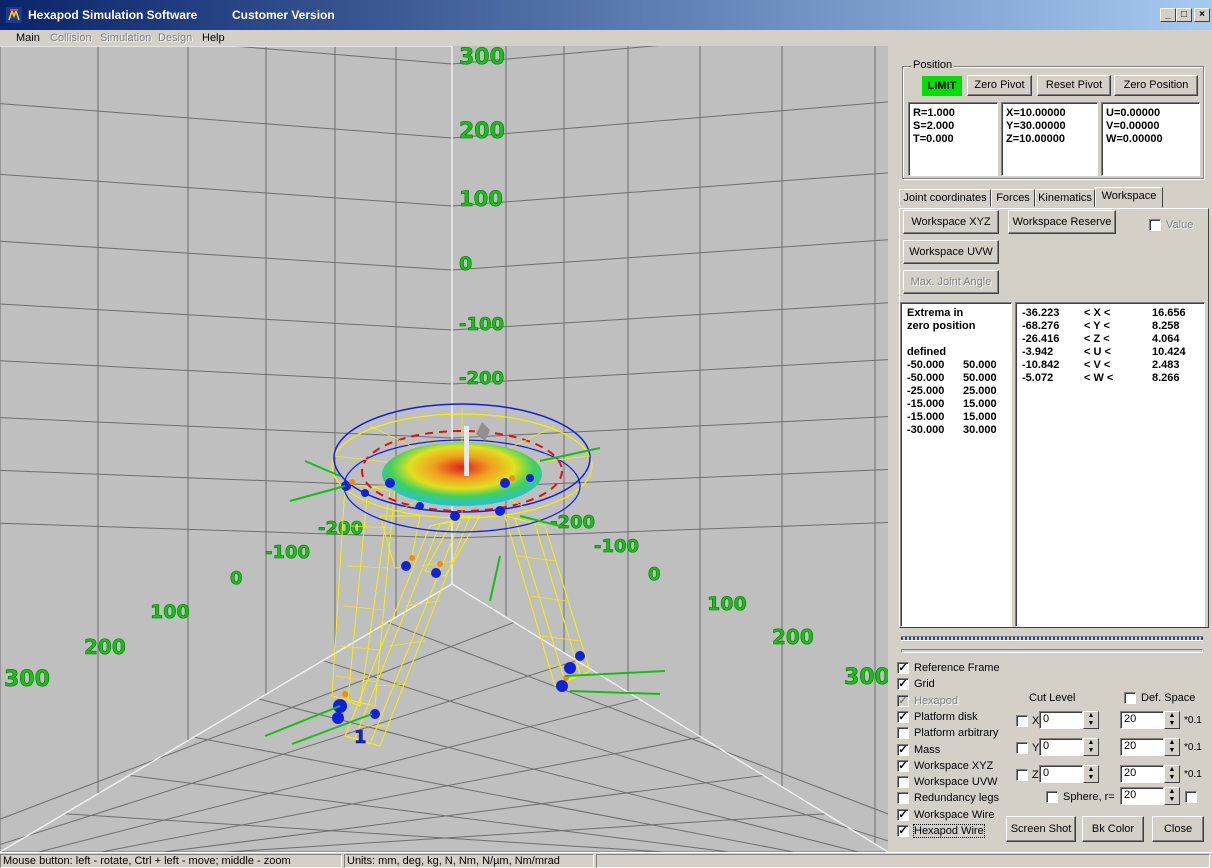 This screenshot has width=1212, height=868. Describe the element at coordinates (972, 734) in the screenshot. I see `option-platform-arbitrary: Platform arbitrary` at that location.